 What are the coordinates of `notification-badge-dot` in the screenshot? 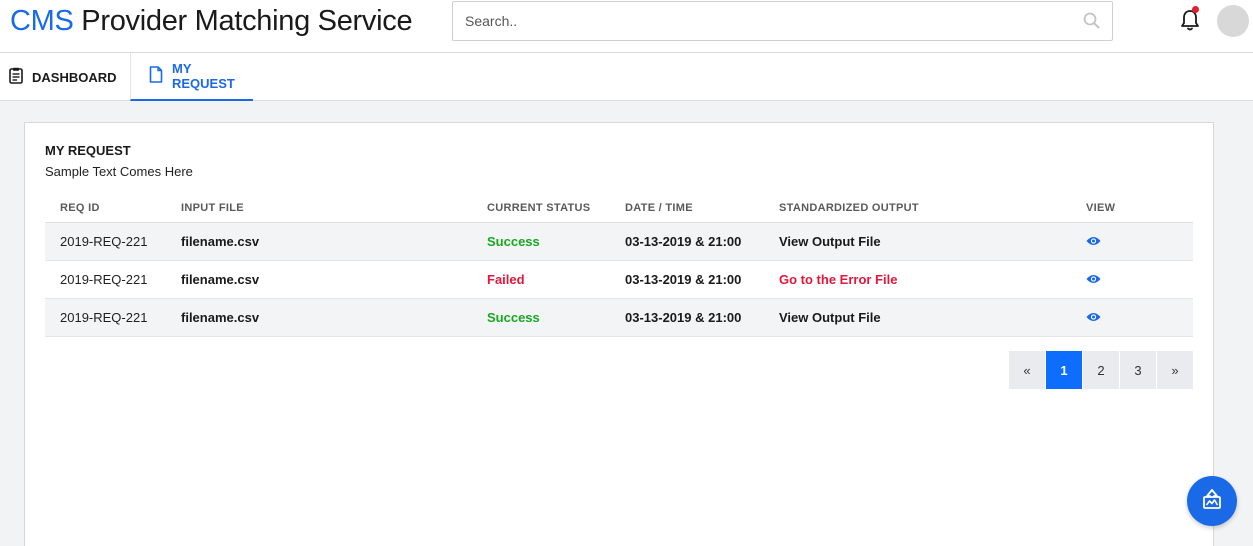 It's located at (1195, 9).